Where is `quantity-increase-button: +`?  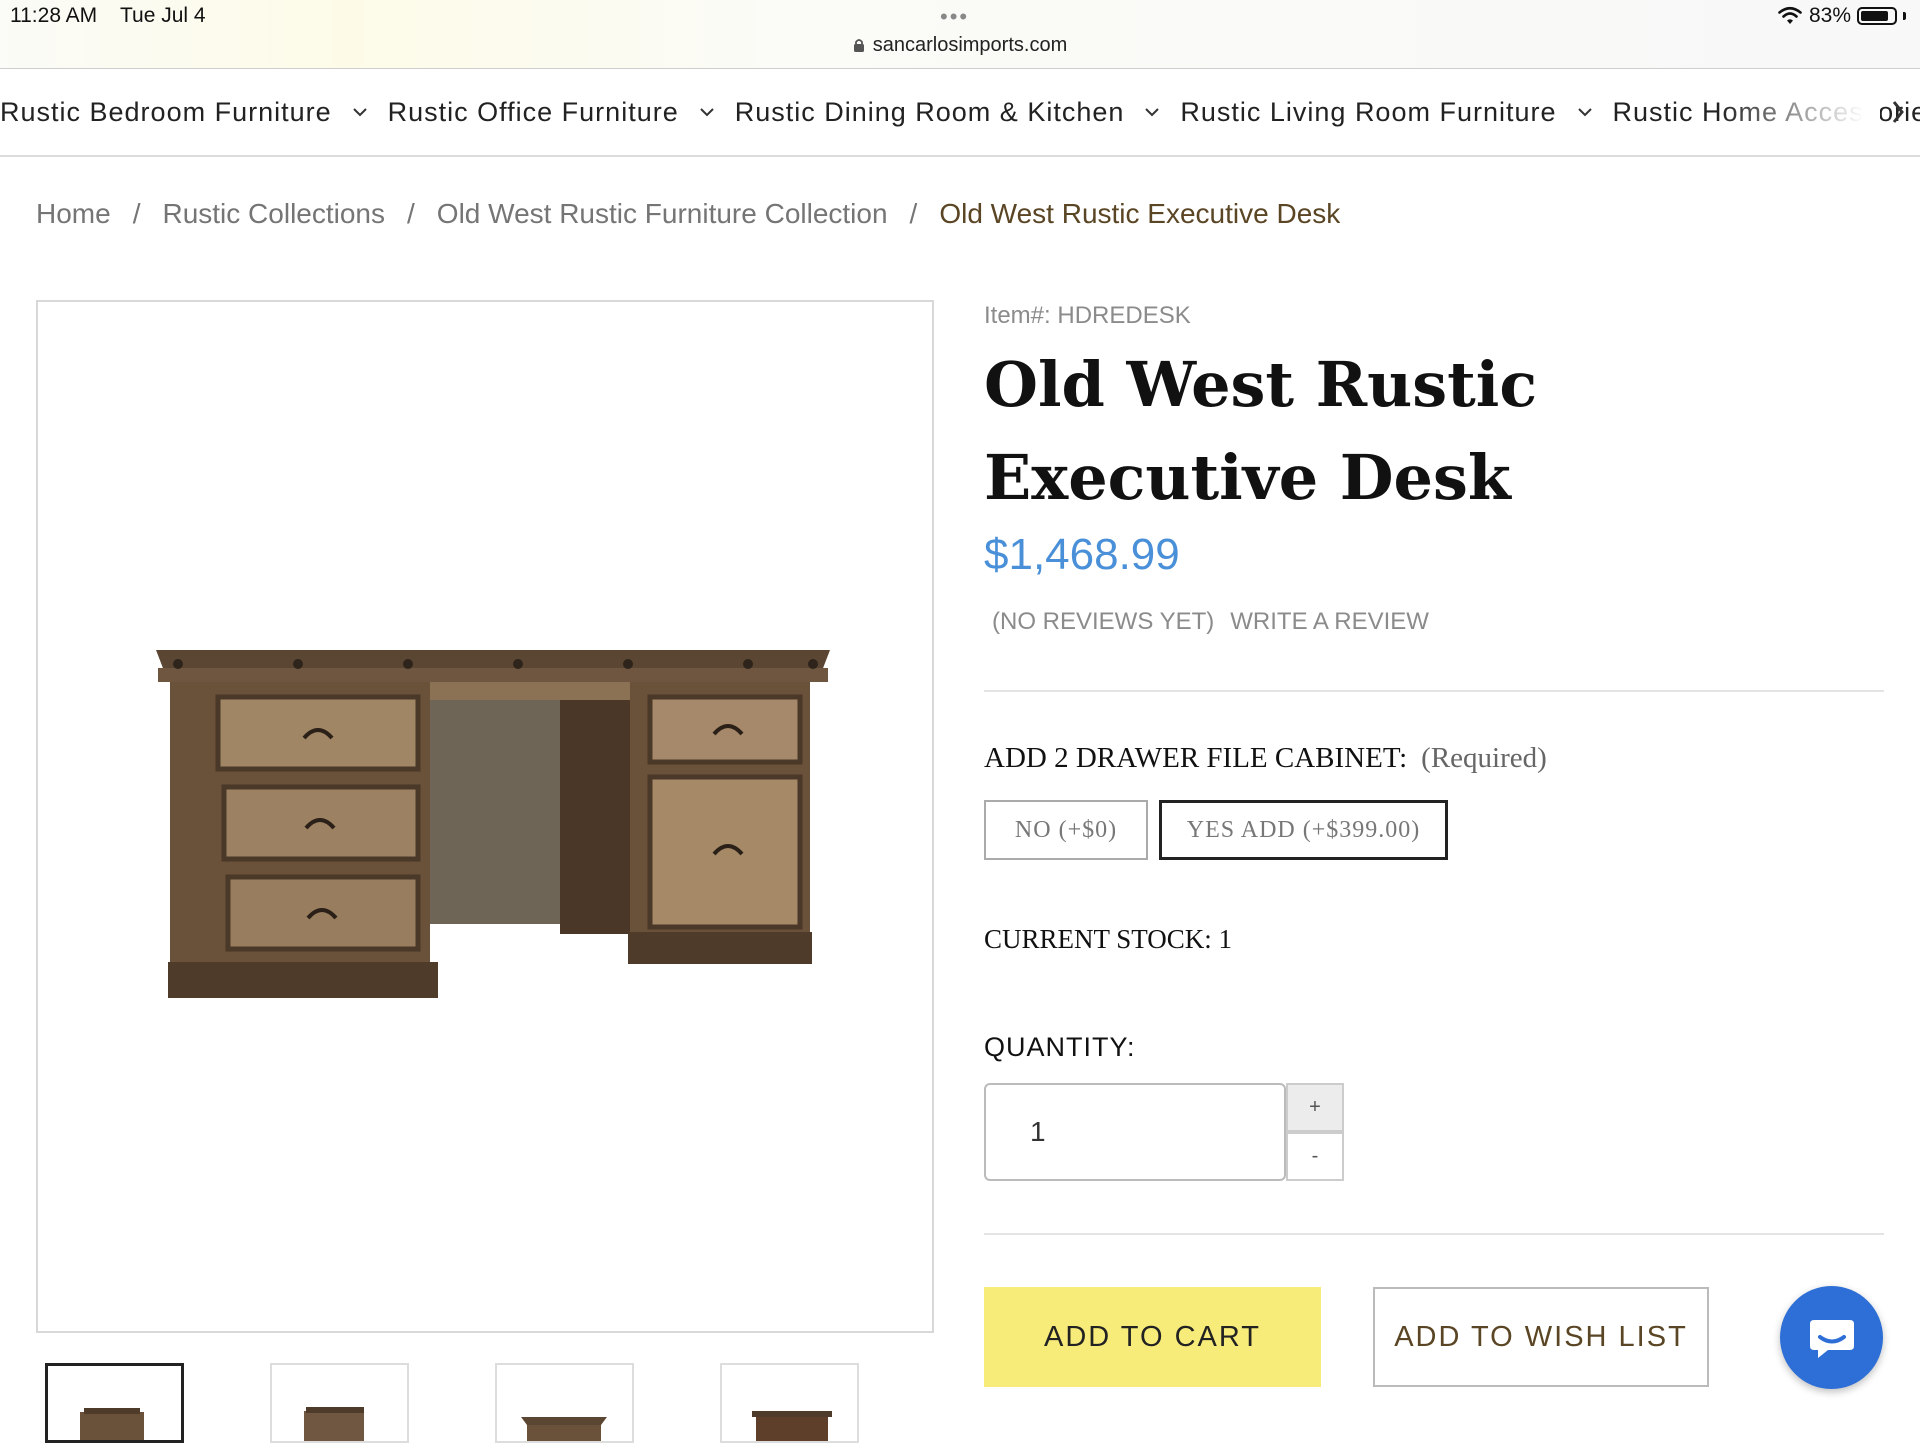
quantity-increase-button: + is located at coordinates (1315, 1107).